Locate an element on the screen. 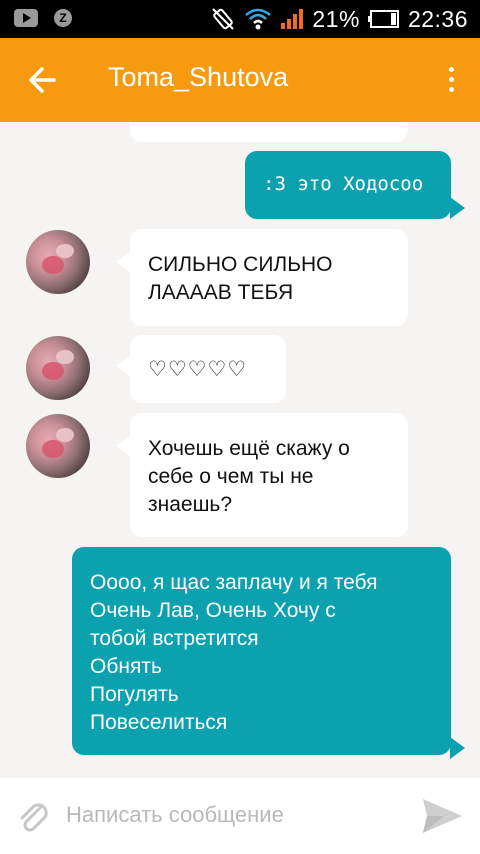  message-text: :3 это Ходосоо is located at coordinates (343, 184).